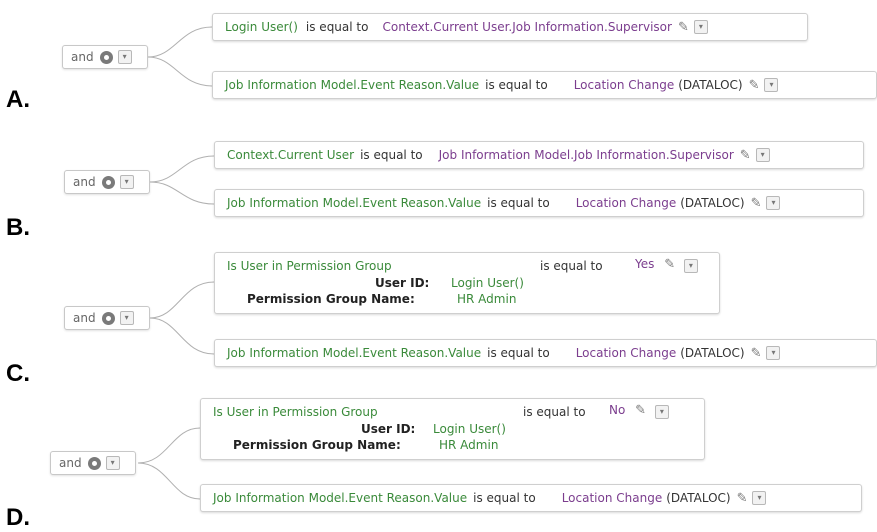 This screenshot has height=532, width=877. What do you see at coordinates (18, 517) in the screenshot?
I see `option-letter-d: D.` at bounding box center [18, 517].